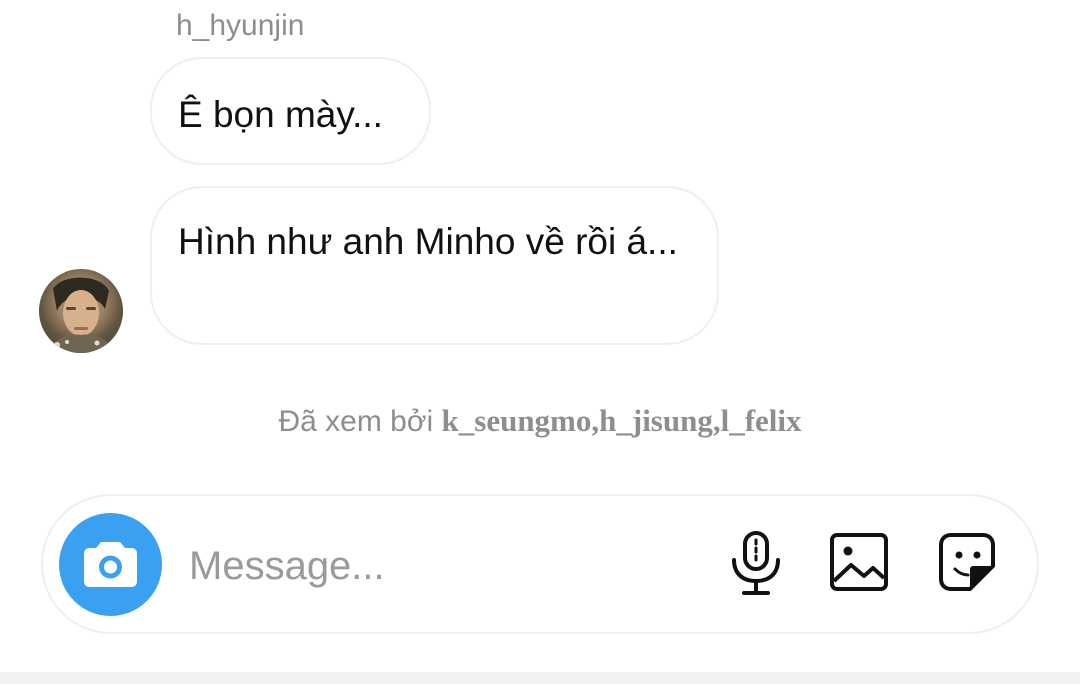 This screenshot has width=1080, height=684. I want to click on seen-by-names: k_seungmo,h_jisung,l_felix, so click(621, 420).